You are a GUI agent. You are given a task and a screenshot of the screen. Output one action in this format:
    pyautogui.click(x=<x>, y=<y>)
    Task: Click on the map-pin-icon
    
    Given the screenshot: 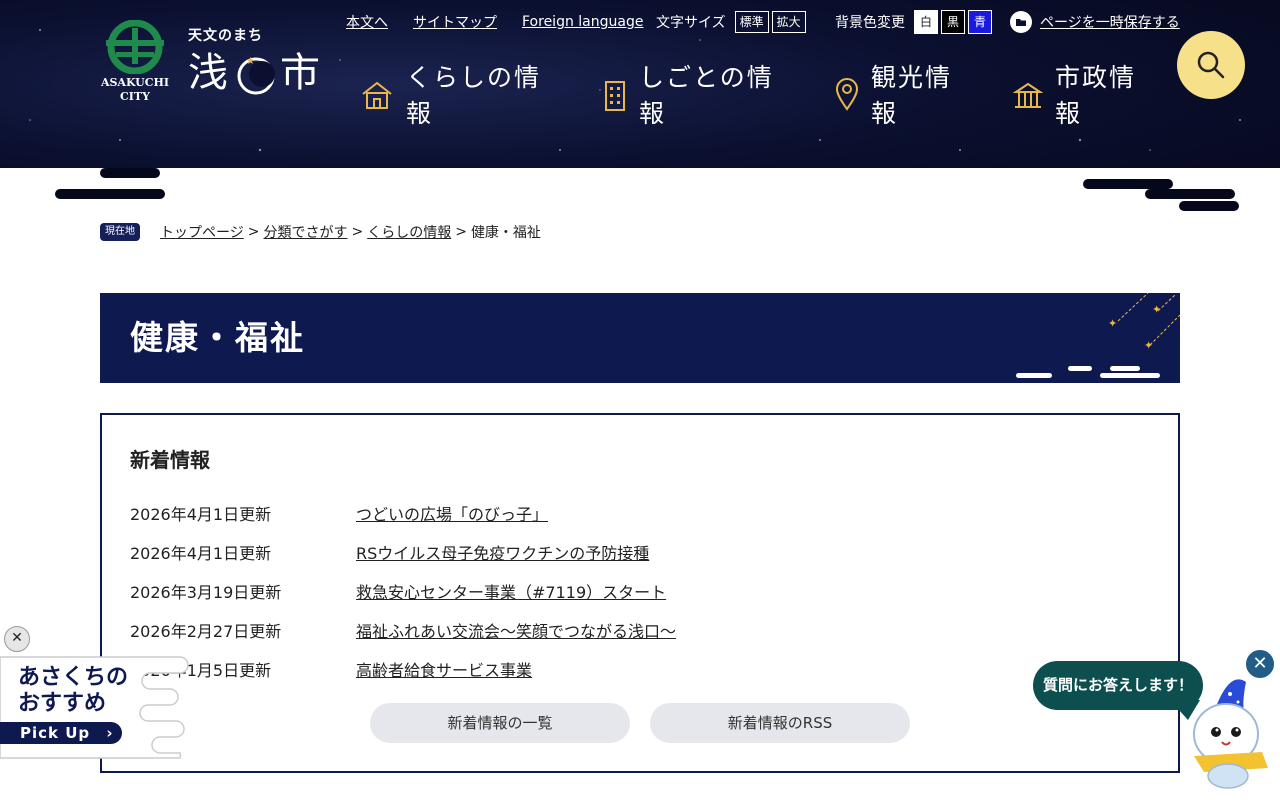 What is the action you would take?
    pyautogui.click(x=847, y=94)
    